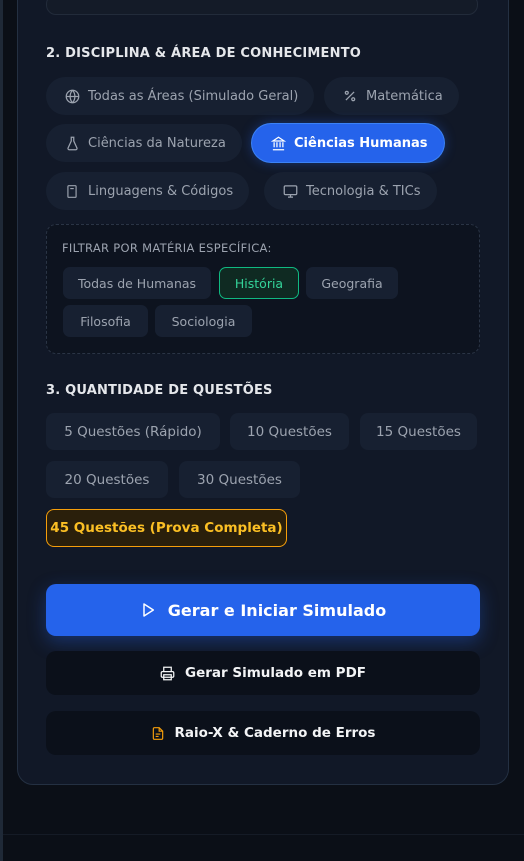 The height and width of the screenshot is (861, 524). What do you see at coordinates (148, 610) in the screenshot?
I see `play-icon` at bounding box center [148, 610].